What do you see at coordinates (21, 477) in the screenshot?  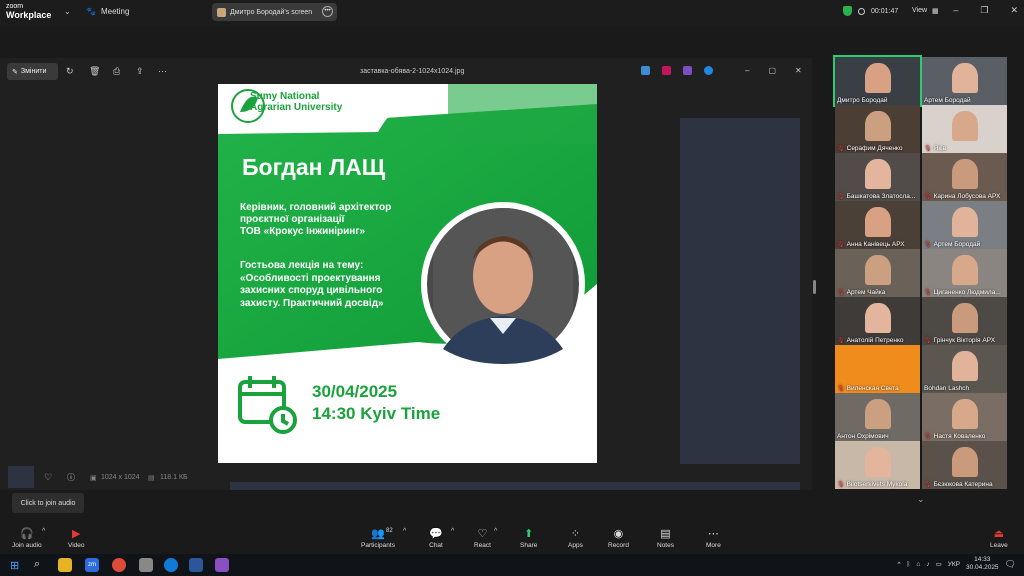 I see `thumbnail` at bounding box center [21, 477].